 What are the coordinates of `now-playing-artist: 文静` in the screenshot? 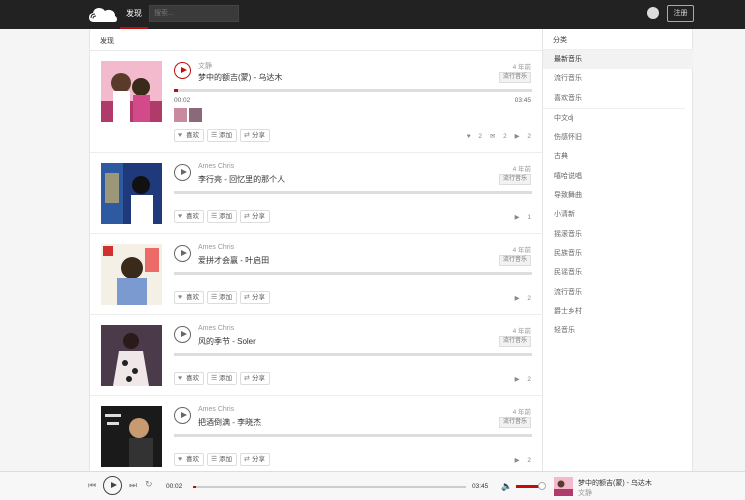 It's located at (585, 493).